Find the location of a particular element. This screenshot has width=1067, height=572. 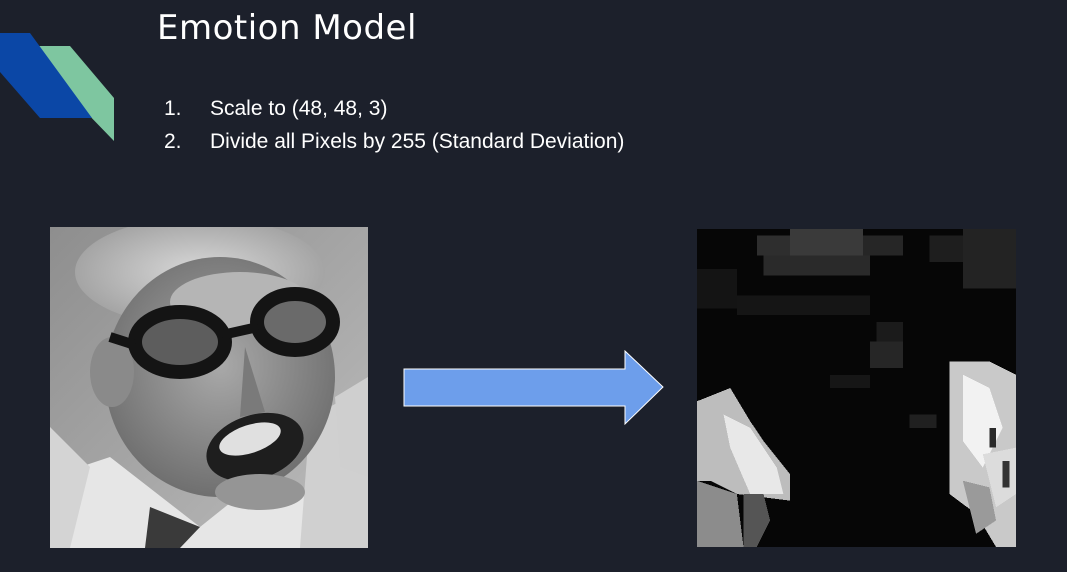

slide-decoration is located at coordinates (57, 87).